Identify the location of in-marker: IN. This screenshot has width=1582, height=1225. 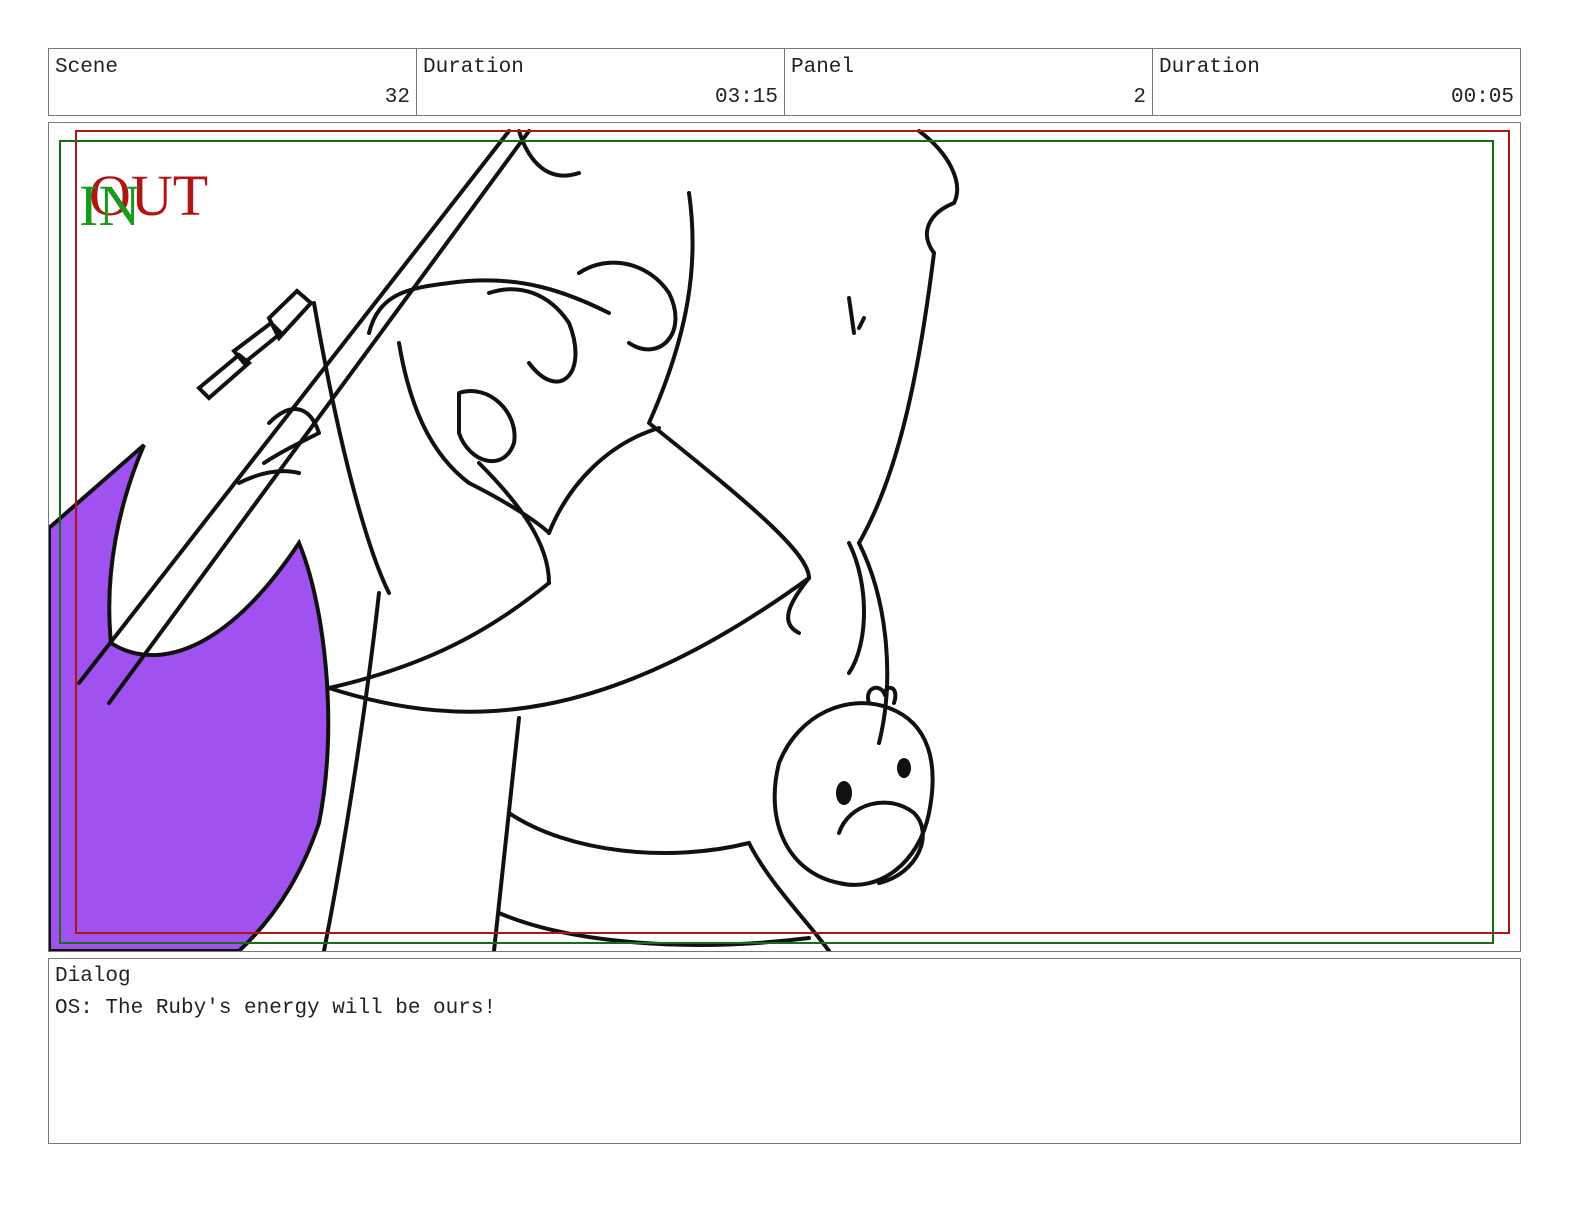
(109, 205).